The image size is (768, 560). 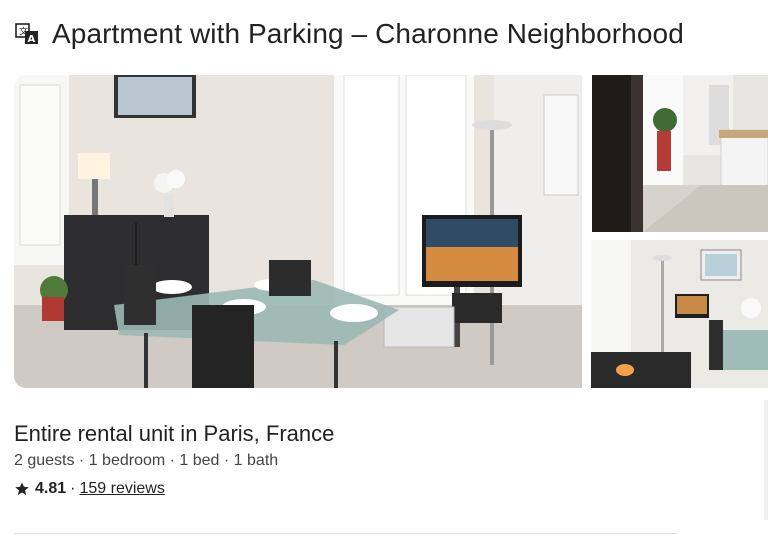 What do you see at coordinates (679, 314) in the screenshot?
I see `photo-dining-table` at bounding box center [679, 314].